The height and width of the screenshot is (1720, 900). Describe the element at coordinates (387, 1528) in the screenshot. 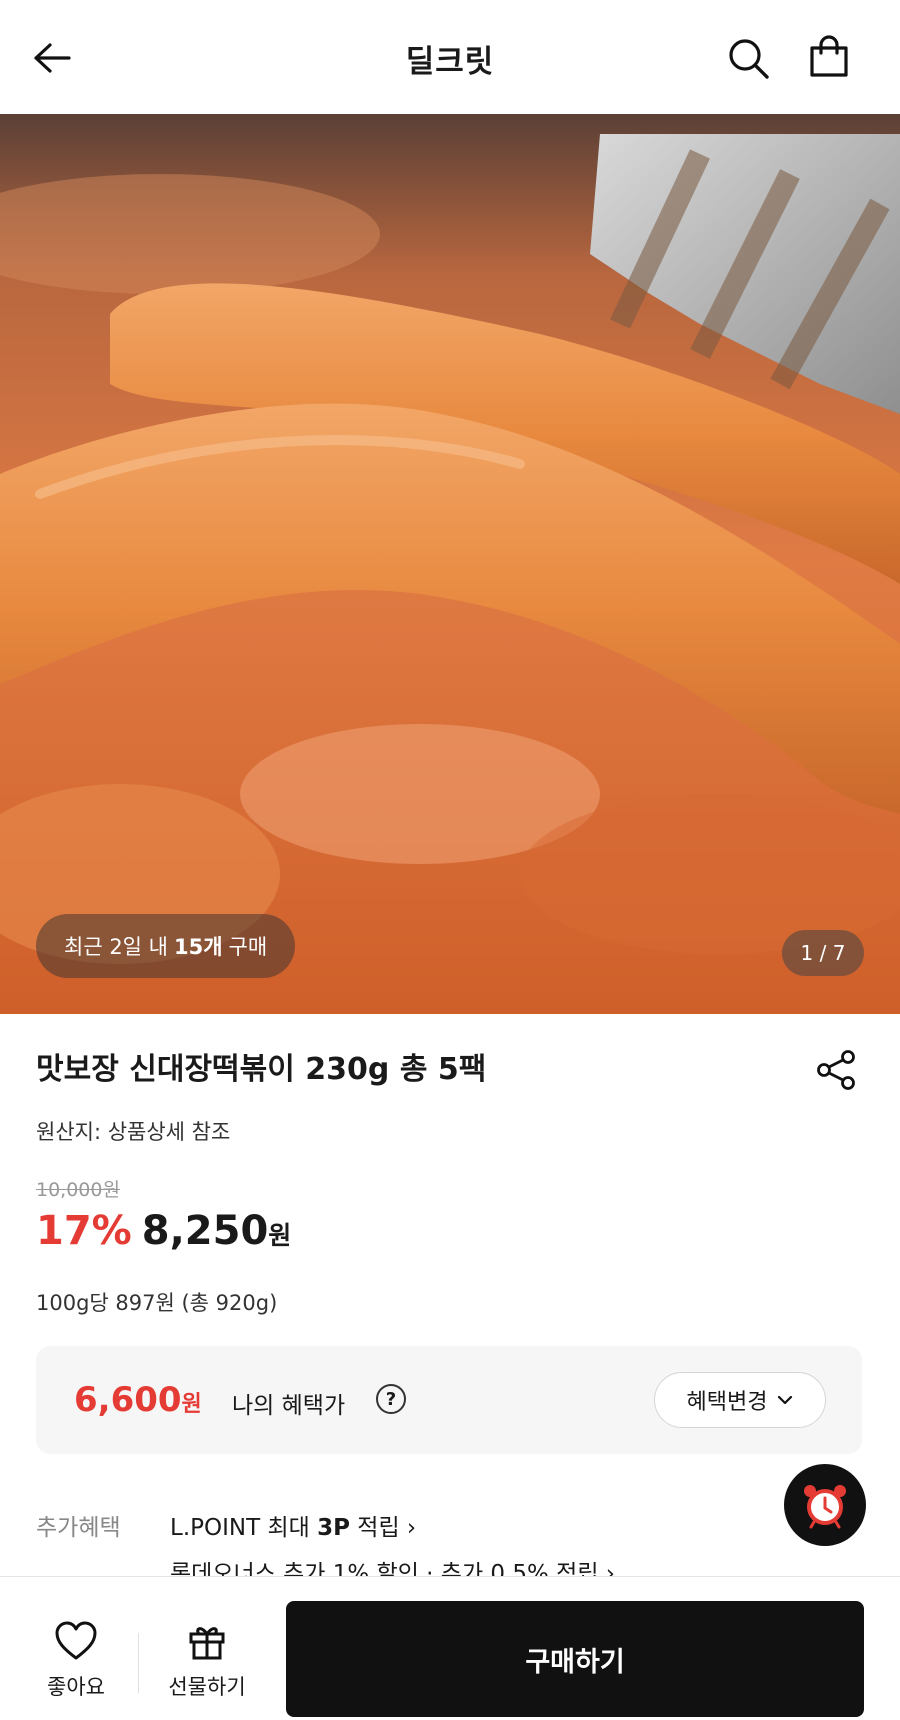

I see `lpoint-suffix: 적립 ›` at that location.